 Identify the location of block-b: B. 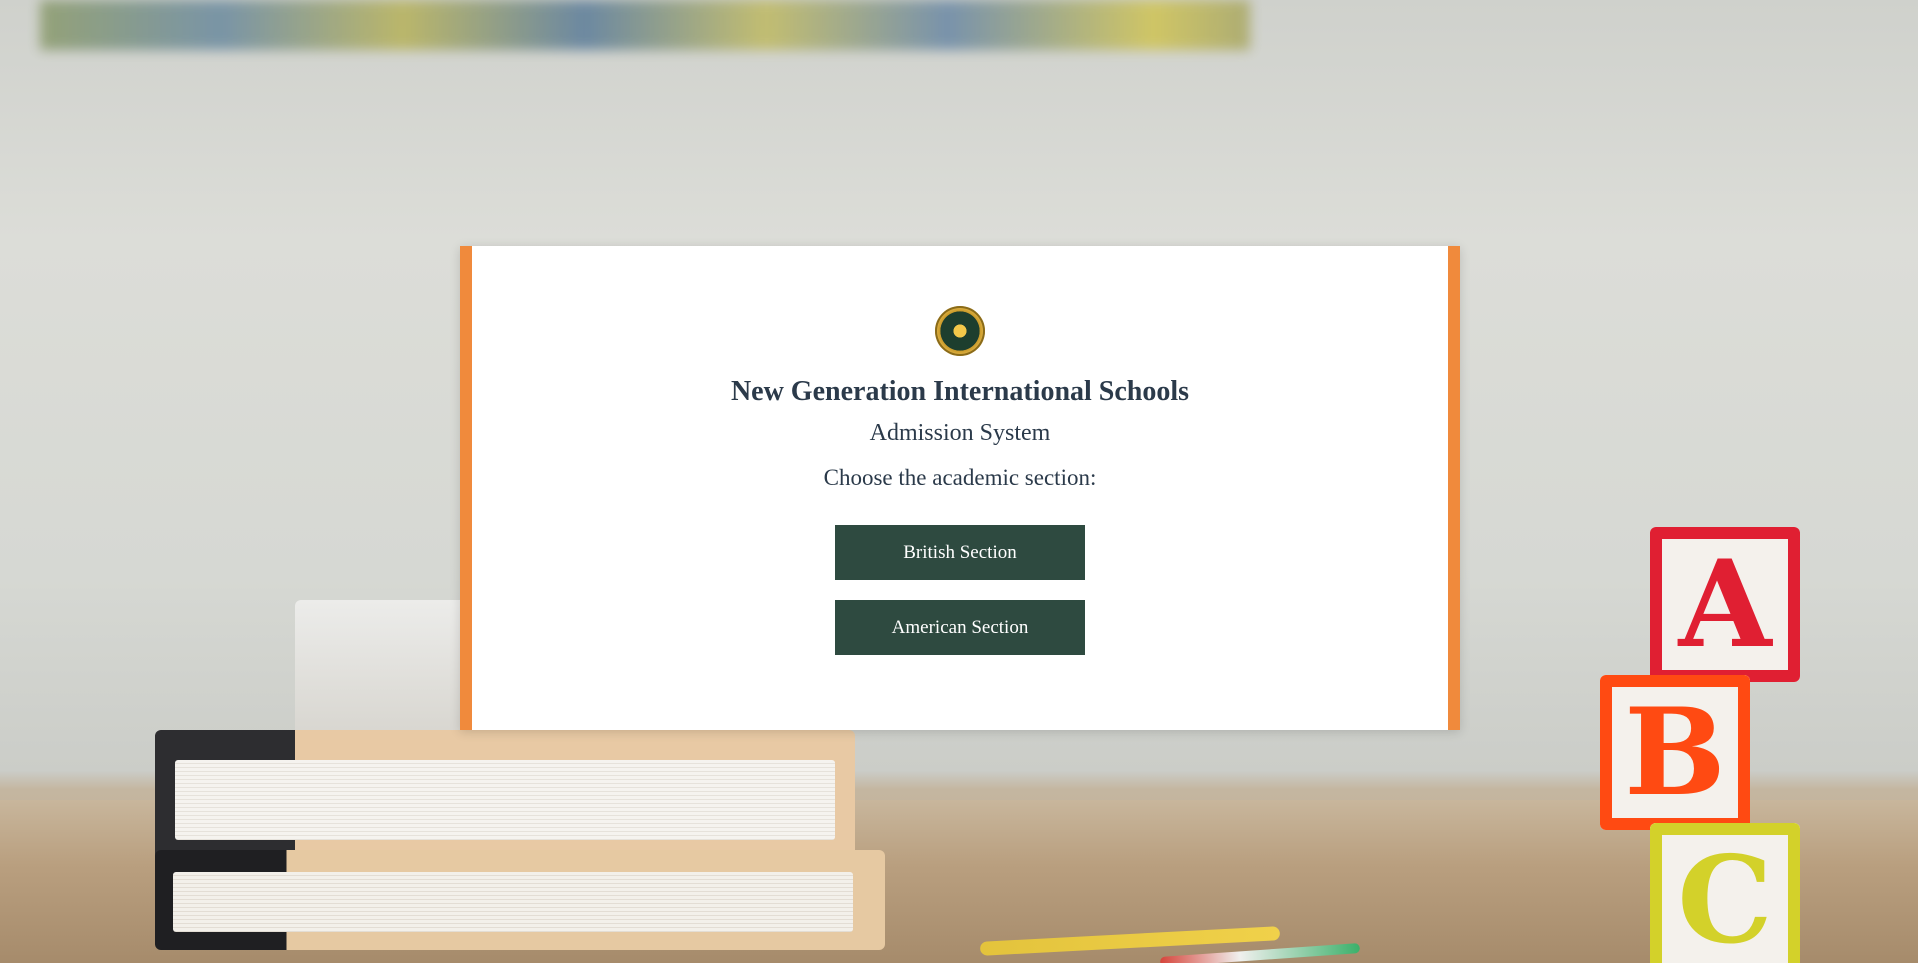
(1675, 752).